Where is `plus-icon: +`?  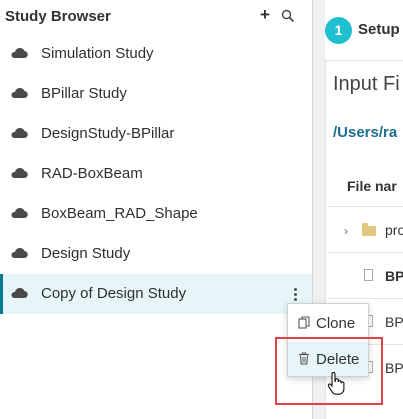
plus-icon: + is located at coordinates (265, 15).